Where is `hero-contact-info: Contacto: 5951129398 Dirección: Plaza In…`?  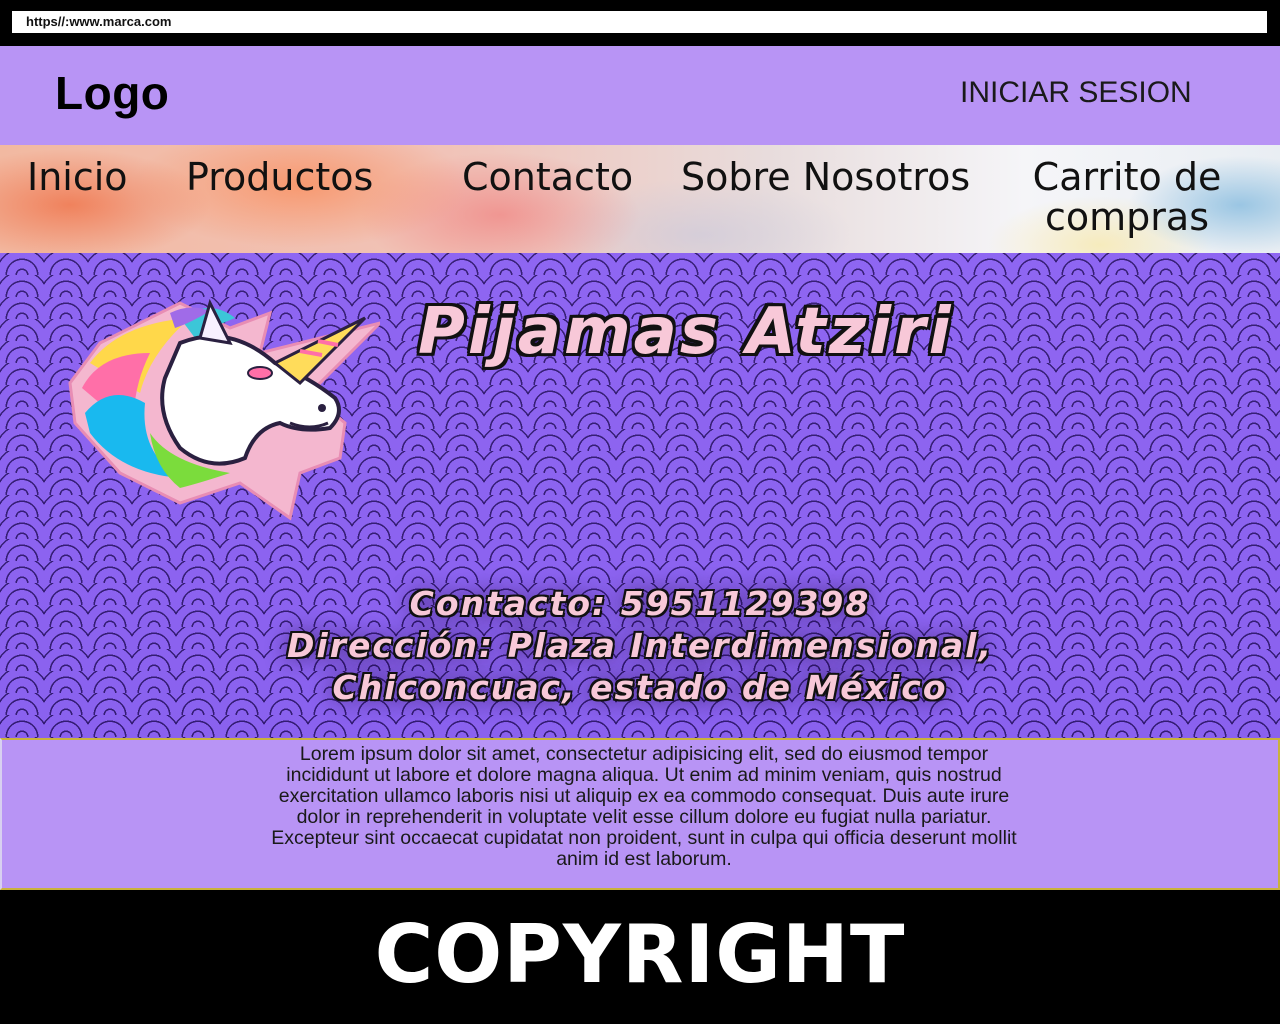
hero-contact-info: Contacto: 5951129398 Dirección: Plaza In… is located at coordinates (640, 646).